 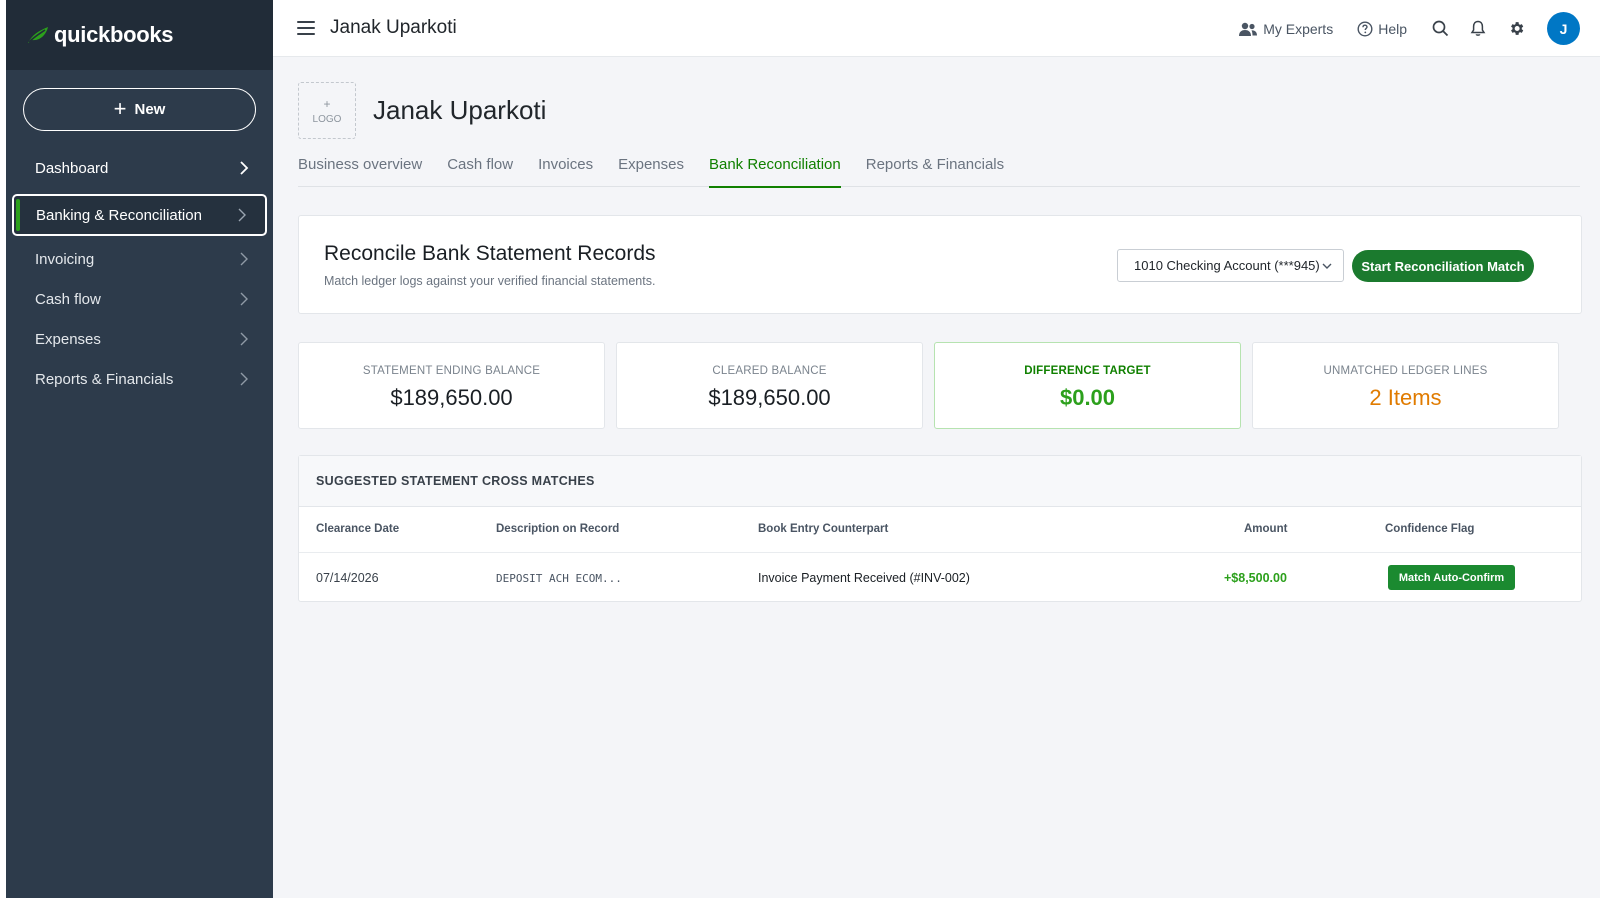 What do you see at coordinates (1405, 397) in the screenshot?
I see `stat-value: 2 Items` at bounding box center [1405, 397].